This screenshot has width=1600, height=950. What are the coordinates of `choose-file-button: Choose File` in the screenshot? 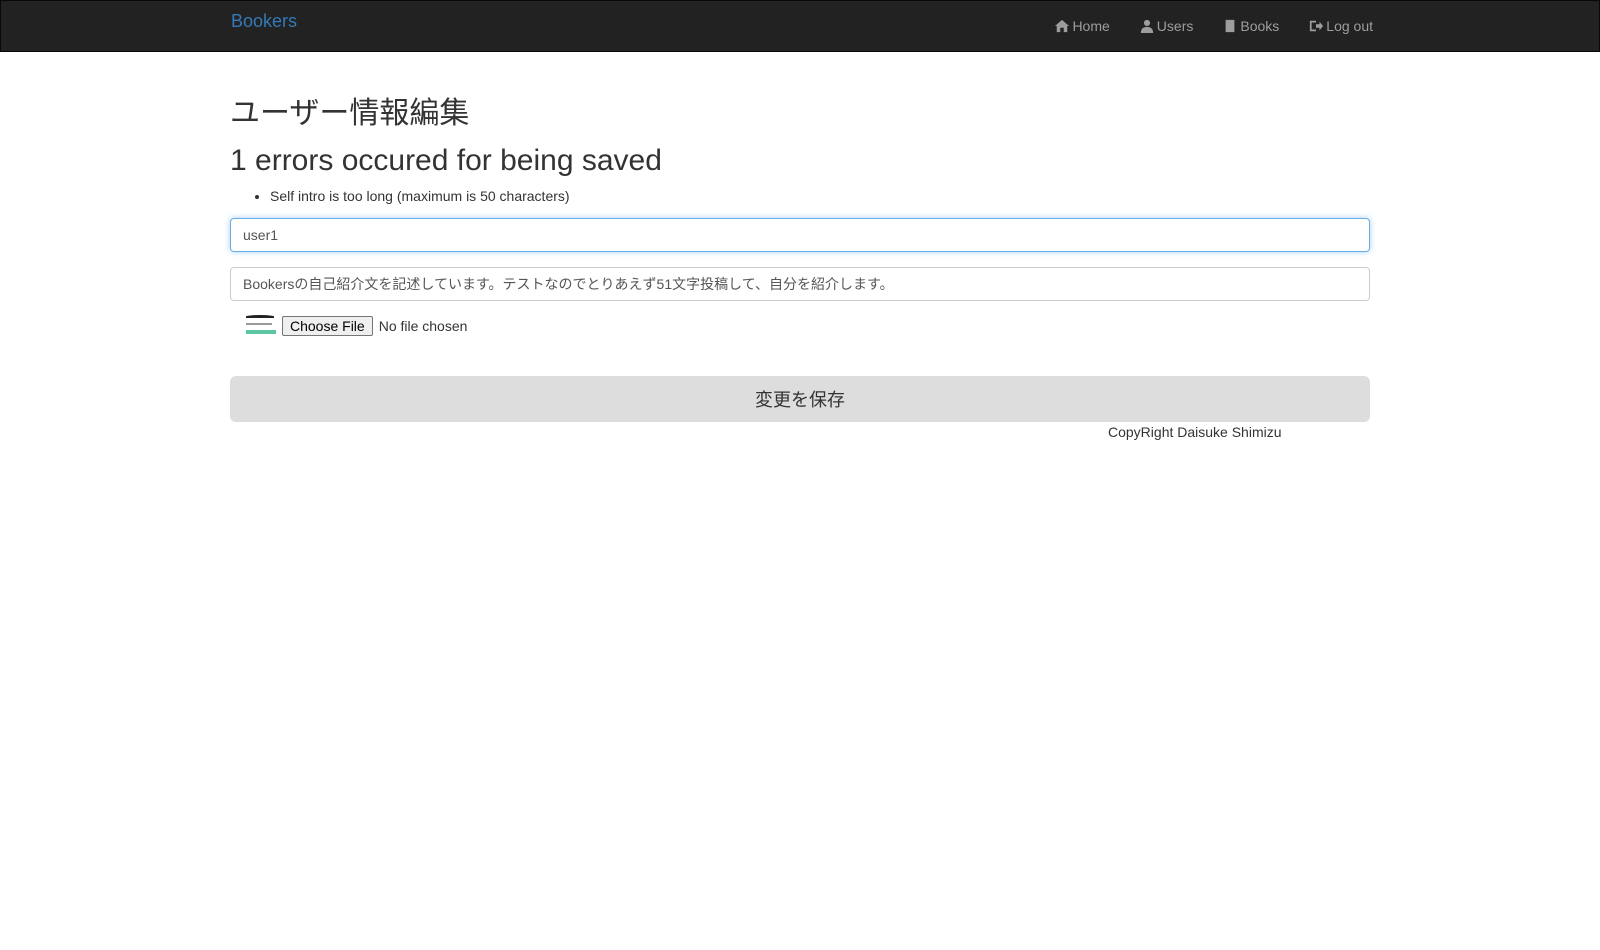 It's located at (327, 326).